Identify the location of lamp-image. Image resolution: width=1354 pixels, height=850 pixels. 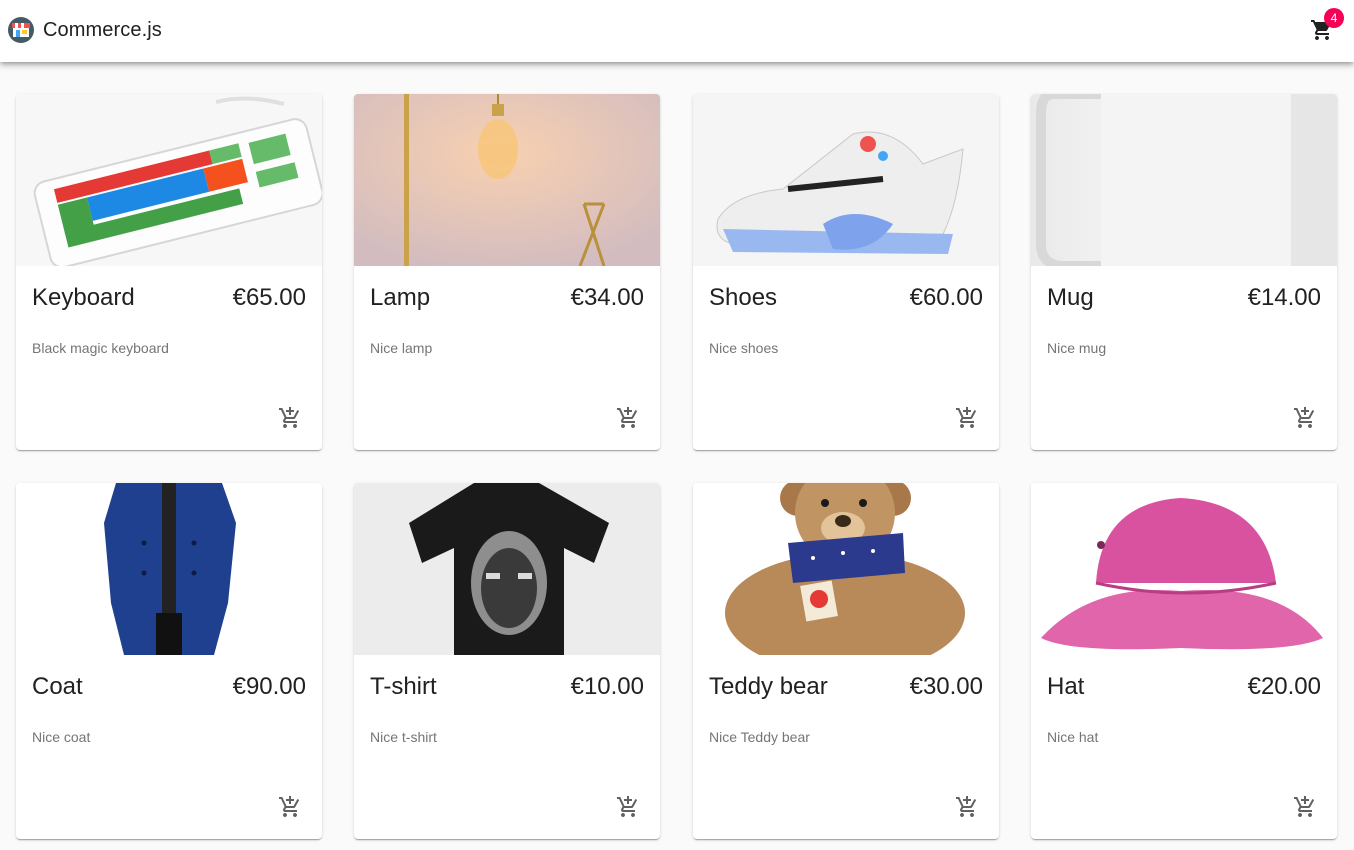
(507, 180).